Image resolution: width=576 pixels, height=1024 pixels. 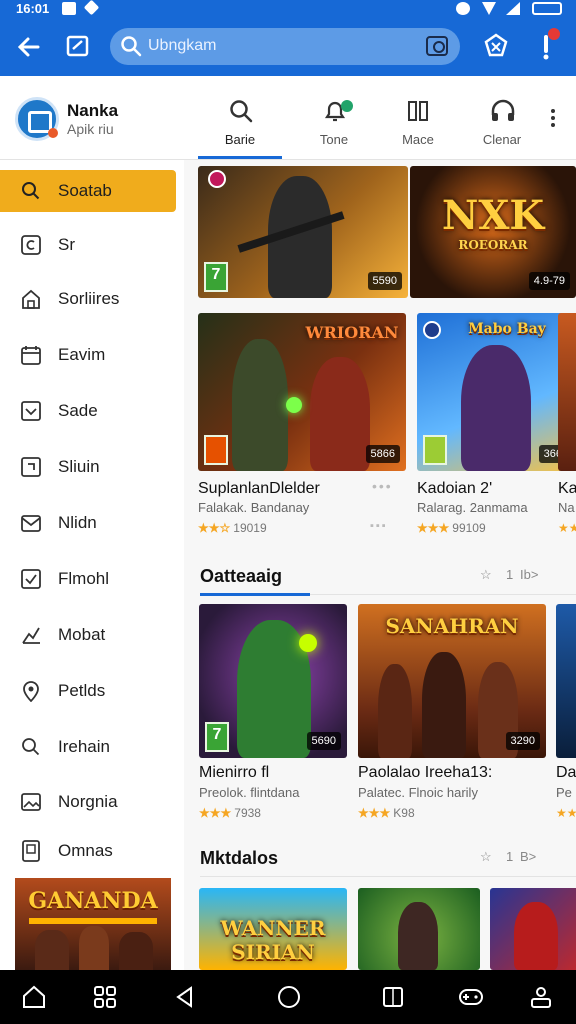 I want to click on tab-clenar: Clenar, so click(x=502, y=127).